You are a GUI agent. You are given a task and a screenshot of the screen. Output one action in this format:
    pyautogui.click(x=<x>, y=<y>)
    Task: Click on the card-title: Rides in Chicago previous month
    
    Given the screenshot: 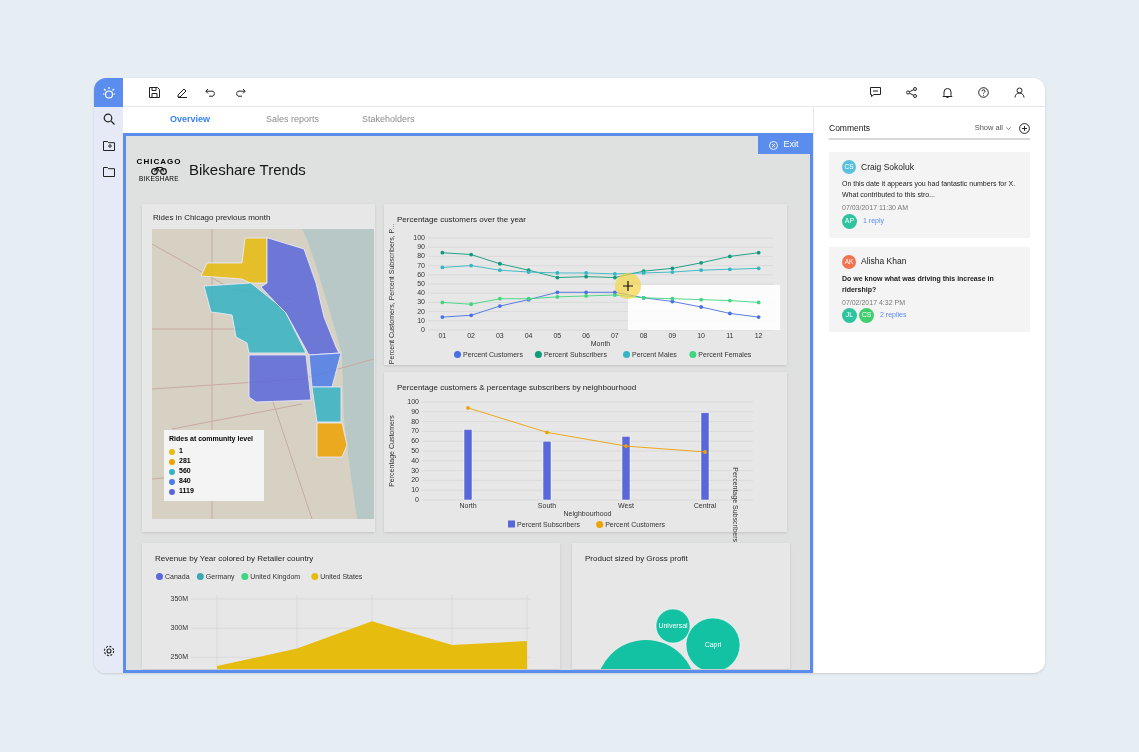 What is the action you would take?
    pyautogui.click(x=212, y=218)
    